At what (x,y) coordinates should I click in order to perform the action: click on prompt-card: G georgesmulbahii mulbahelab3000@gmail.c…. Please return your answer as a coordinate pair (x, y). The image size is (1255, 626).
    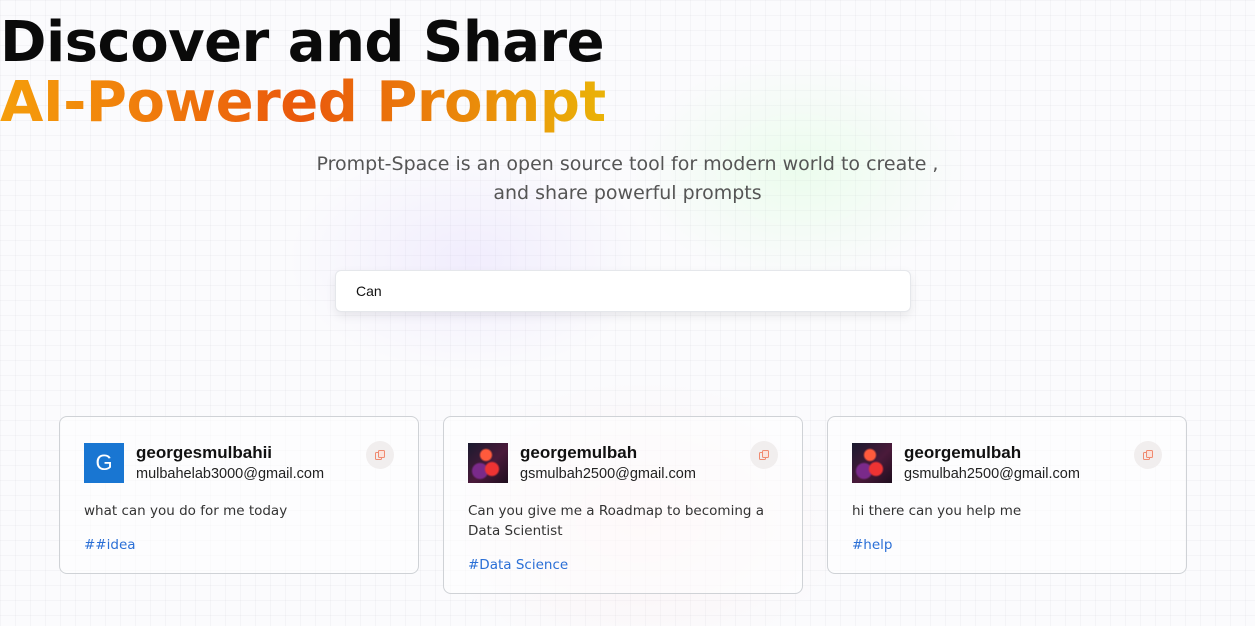
    Looking at the image, I should click on (239, 495).